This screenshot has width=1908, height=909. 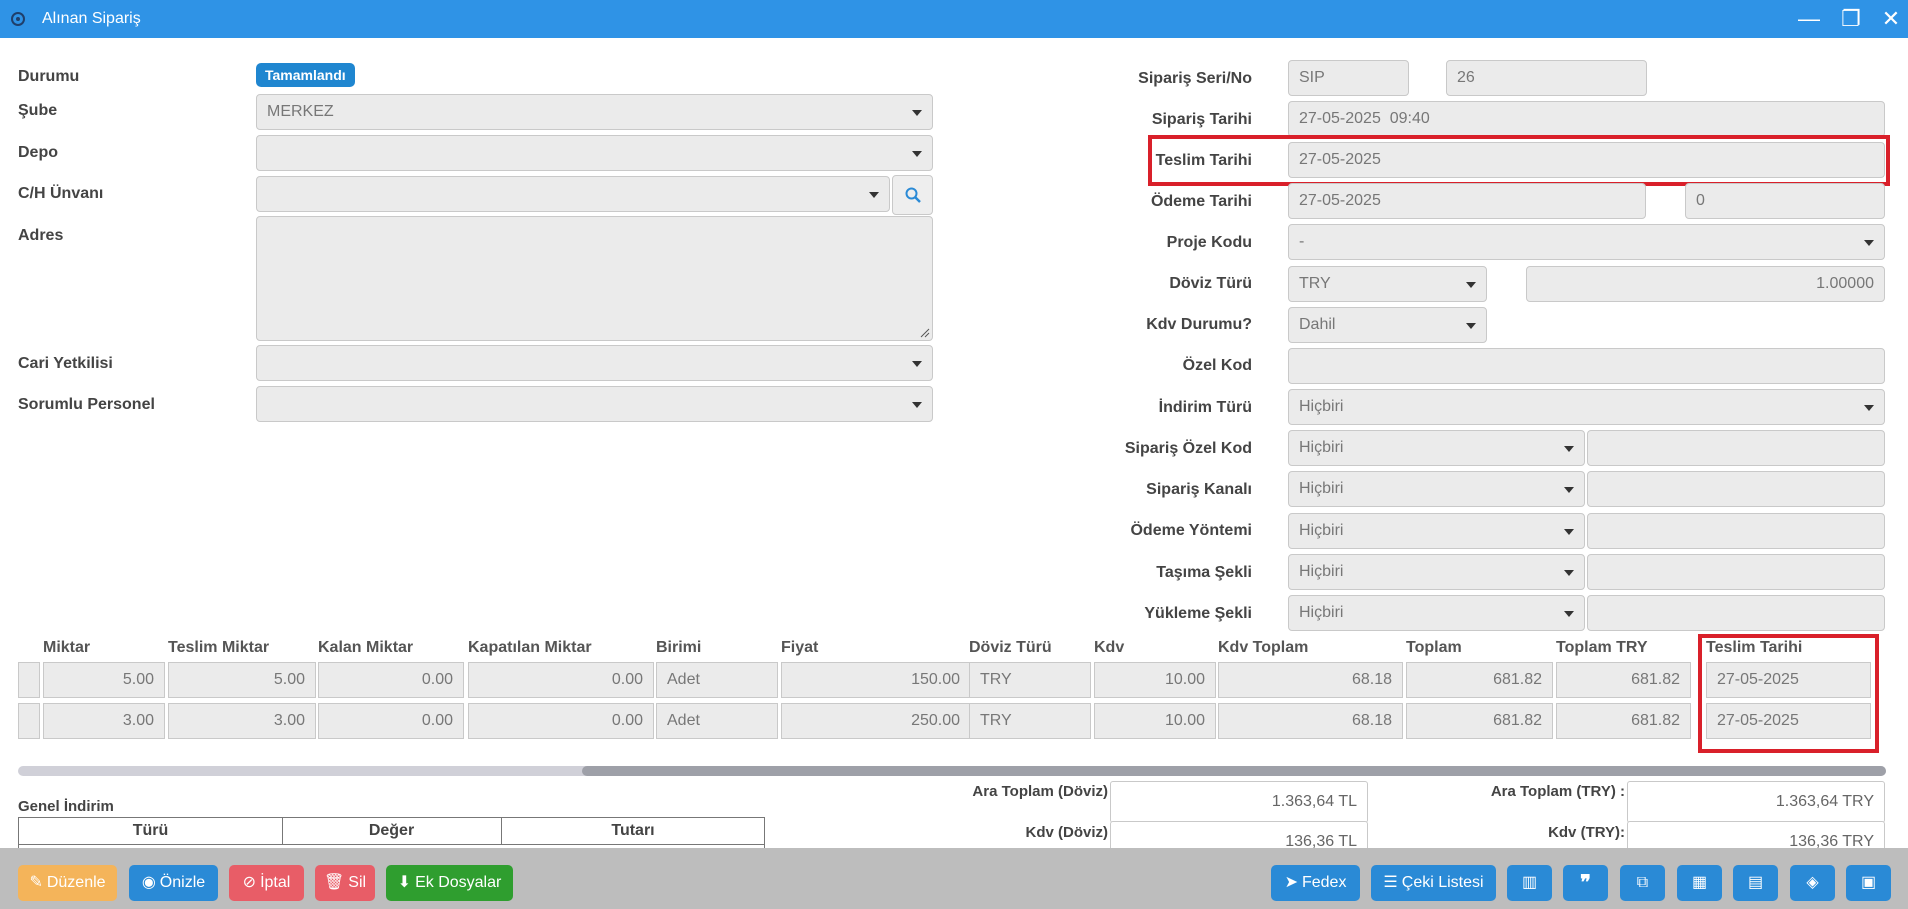 What do you see at coordinates (1436, 489) in the screenshot?
I see `siparis-kanali-select: Hiçbiri` at bounding box center [1436, 489].